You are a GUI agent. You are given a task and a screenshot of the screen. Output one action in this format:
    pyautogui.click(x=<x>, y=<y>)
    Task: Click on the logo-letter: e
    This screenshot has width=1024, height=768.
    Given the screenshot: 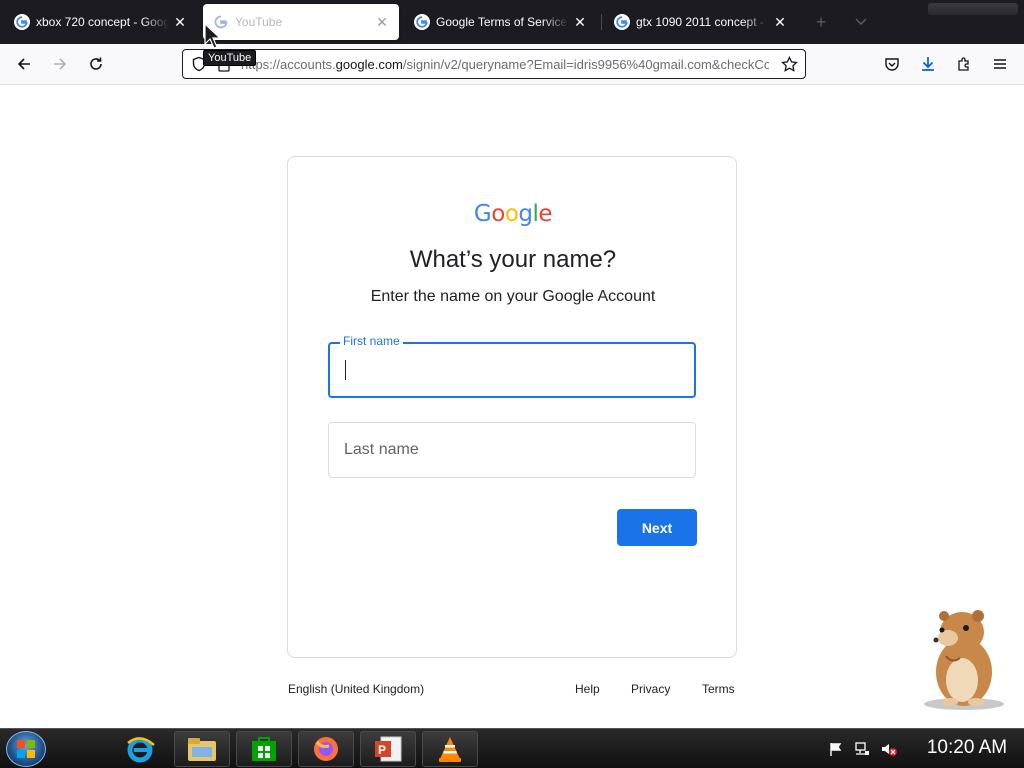 What is the action you would take?
    pyautogui.click(x=545, y=214)
    